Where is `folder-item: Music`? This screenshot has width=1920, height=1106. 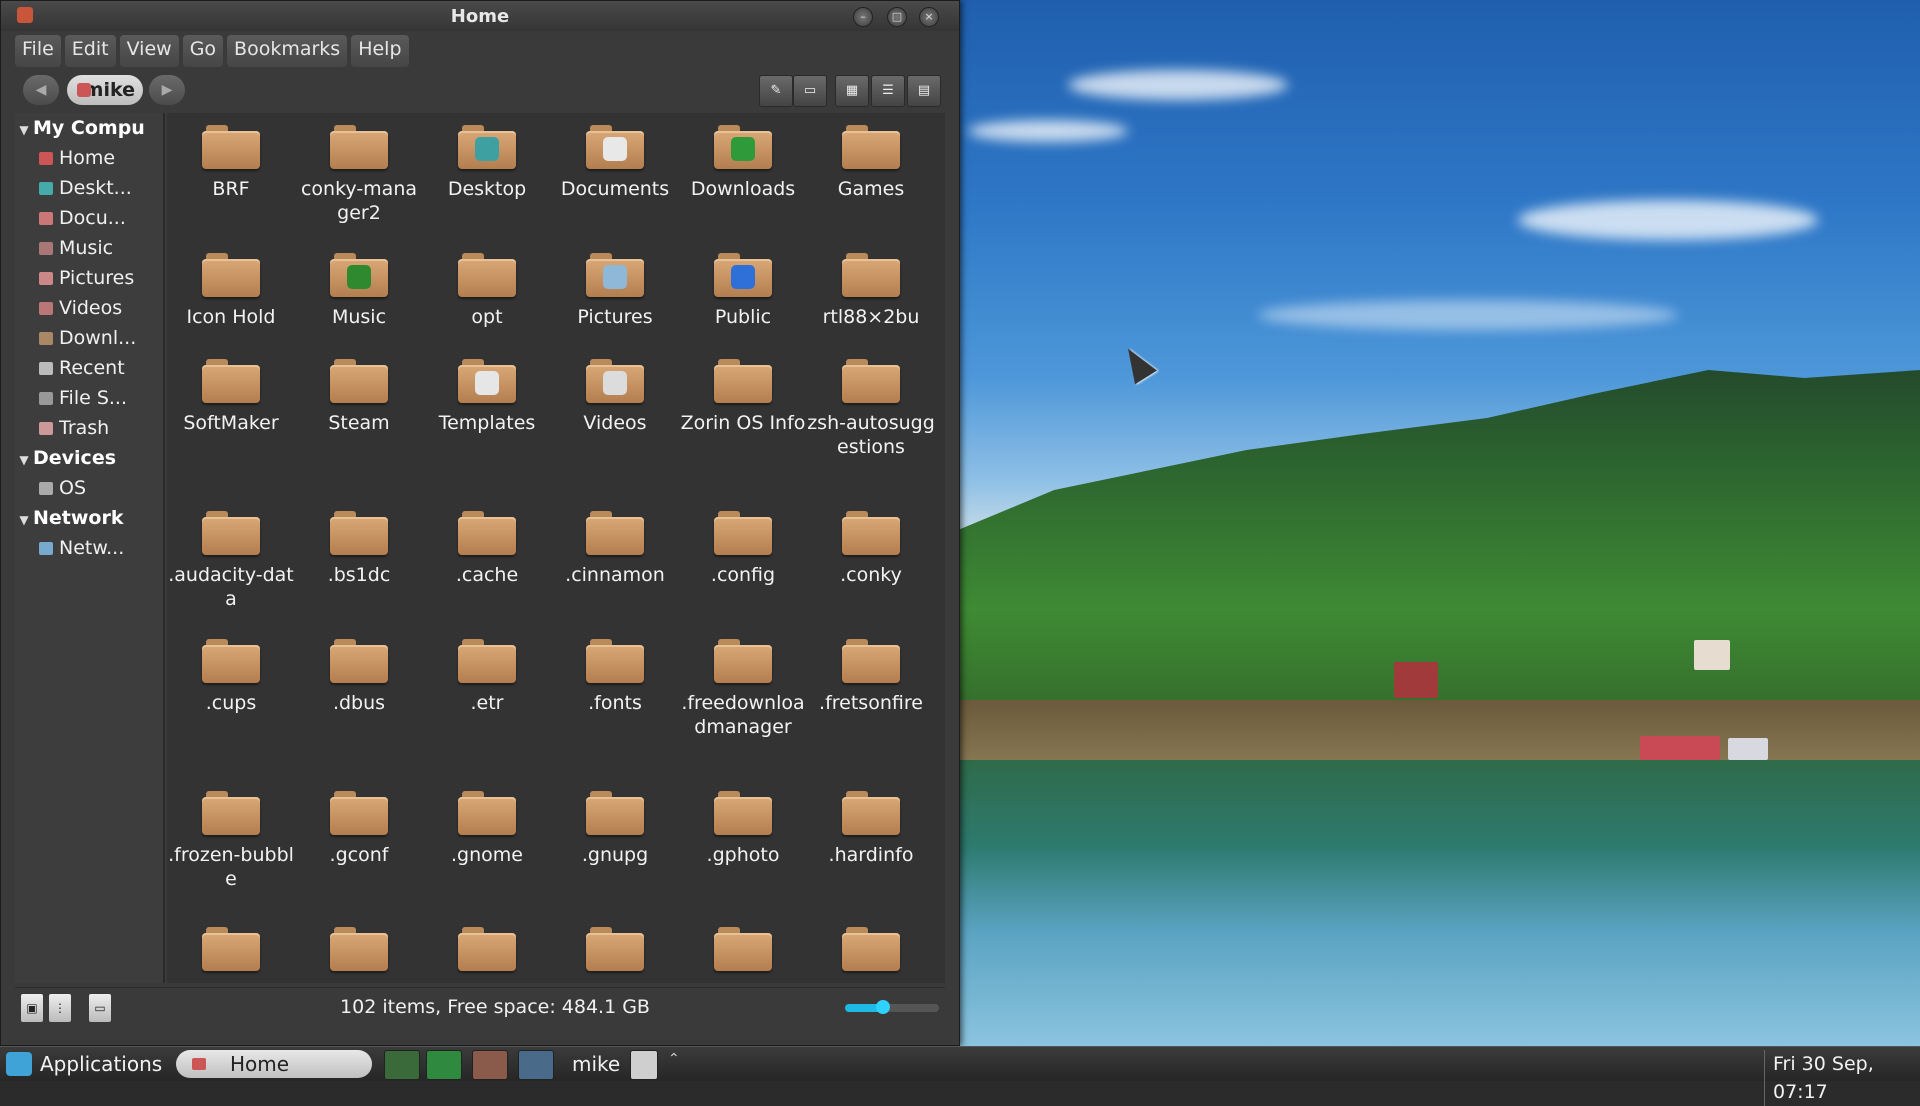 folder-item: Music is located at coordinates (359, 290).